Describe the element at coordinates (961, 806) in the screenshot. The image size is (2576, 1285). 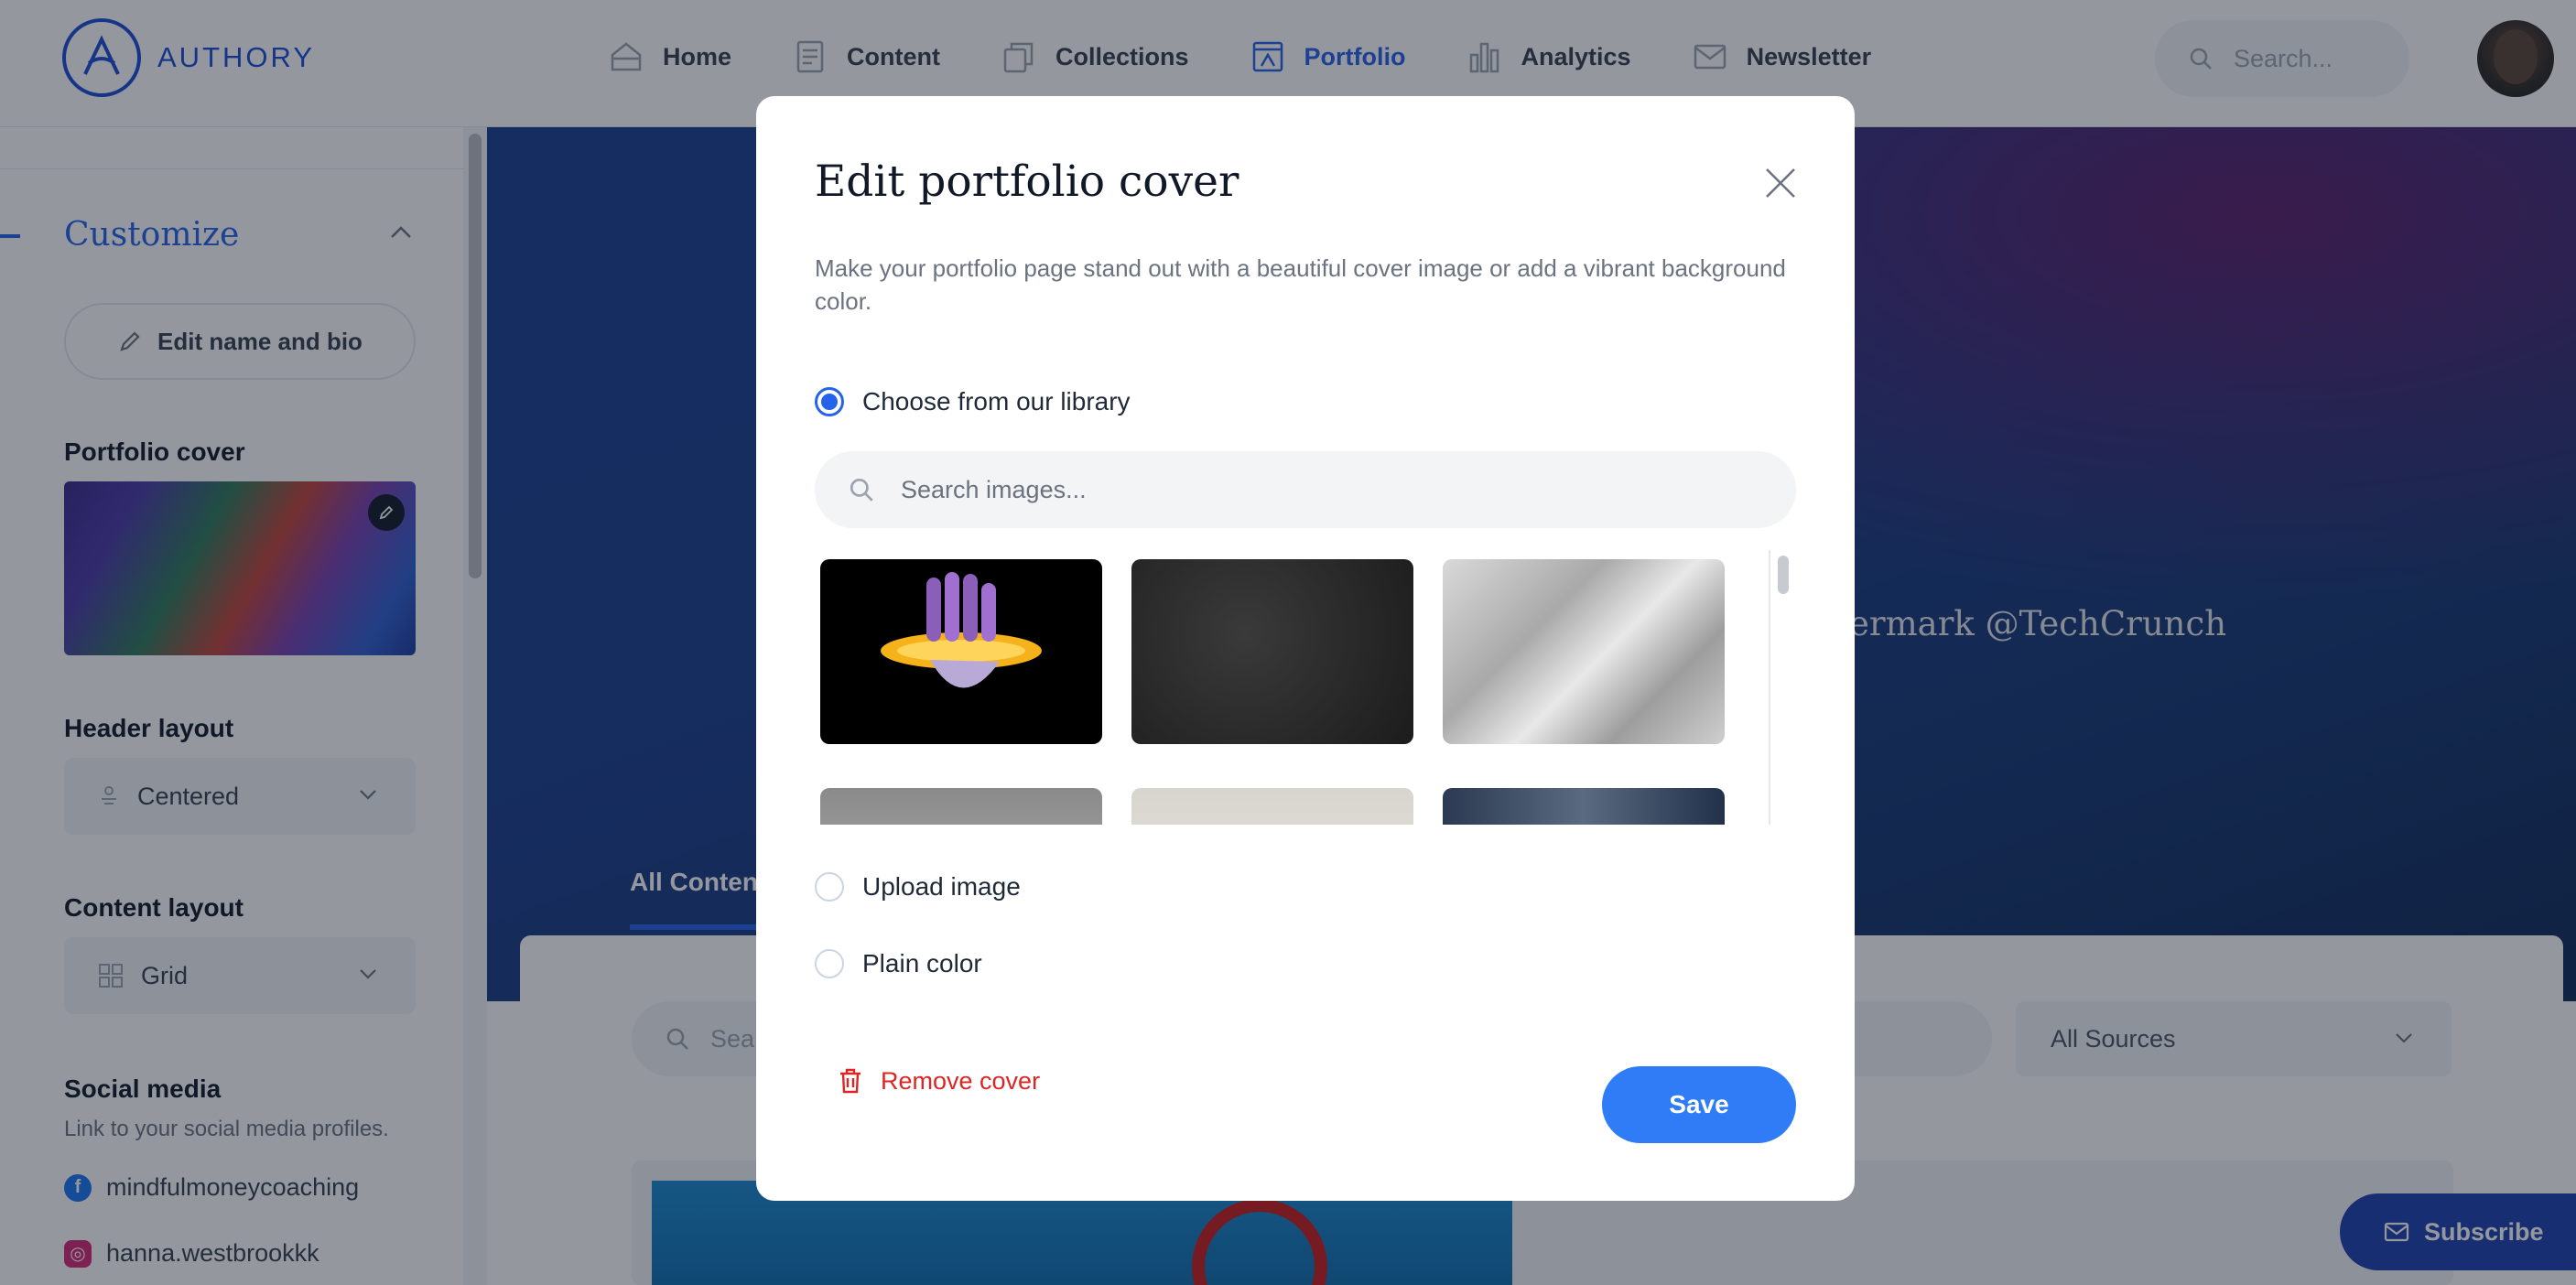
I see `library-image-gray-texture` at that location.